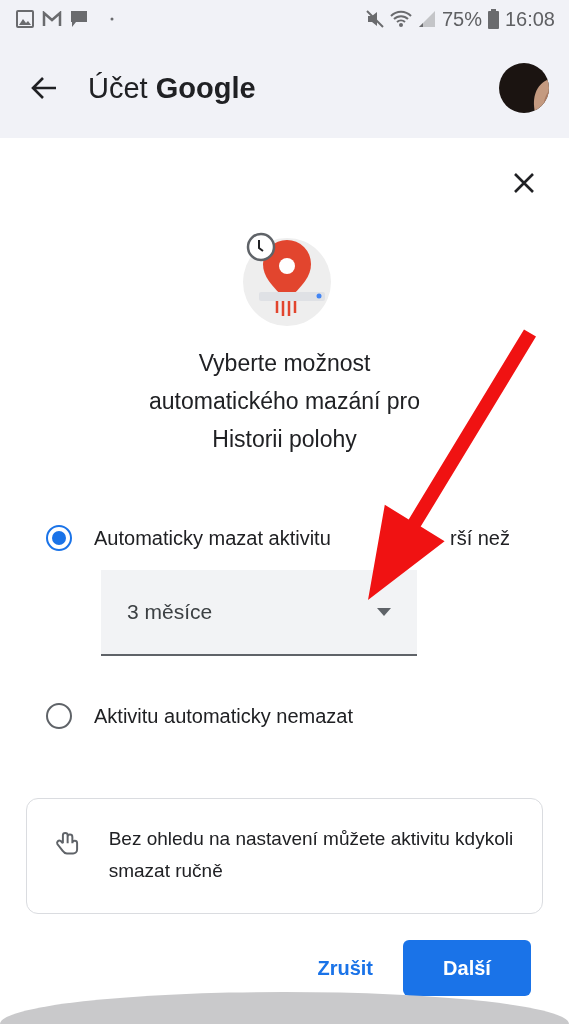 This screenshot has height=1024, width=569. I want to click on dot-icon, so click(112, 19).